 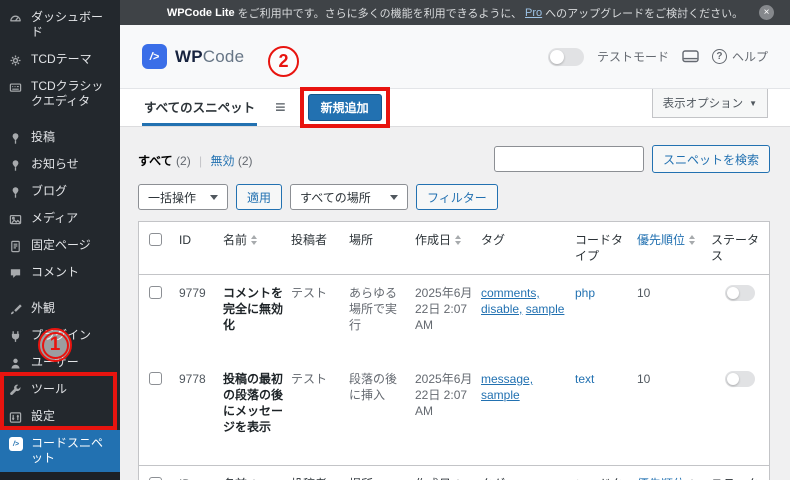 I want to click on wpcode-header: /> WPCode テストモード ? ヘルプ, so click(x=455, y=57).